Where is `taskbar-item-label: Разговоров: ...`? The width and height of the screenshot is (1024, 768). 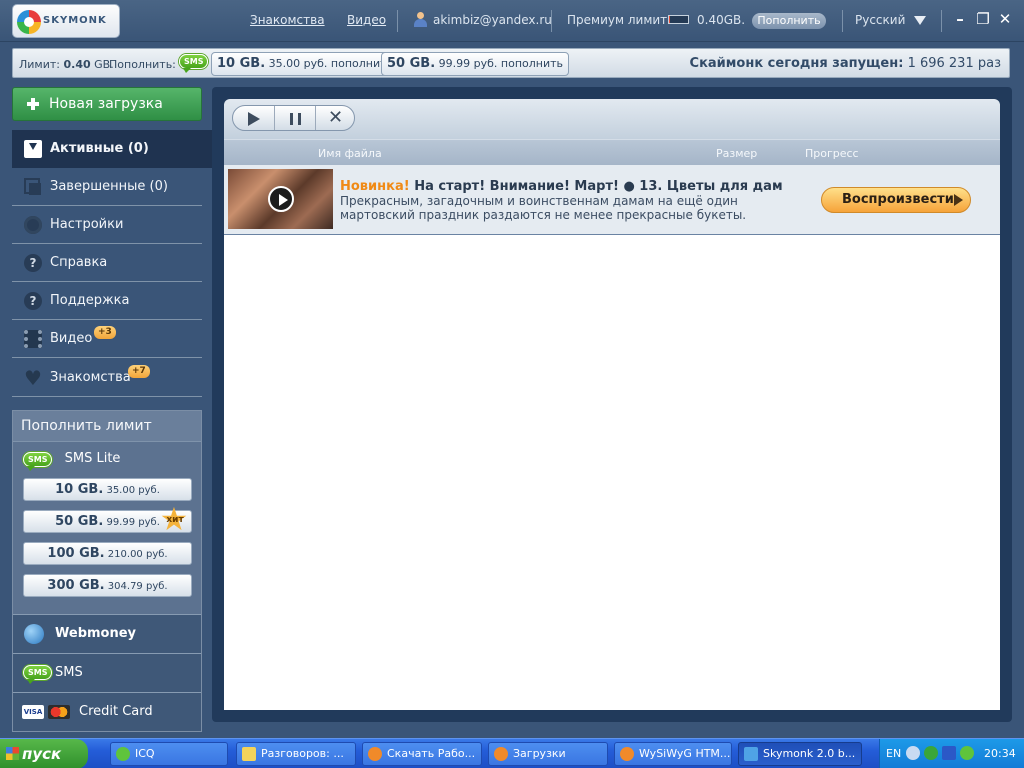
taskbar-item-label: Разговоров: ... is located at coordinates (302, 753).